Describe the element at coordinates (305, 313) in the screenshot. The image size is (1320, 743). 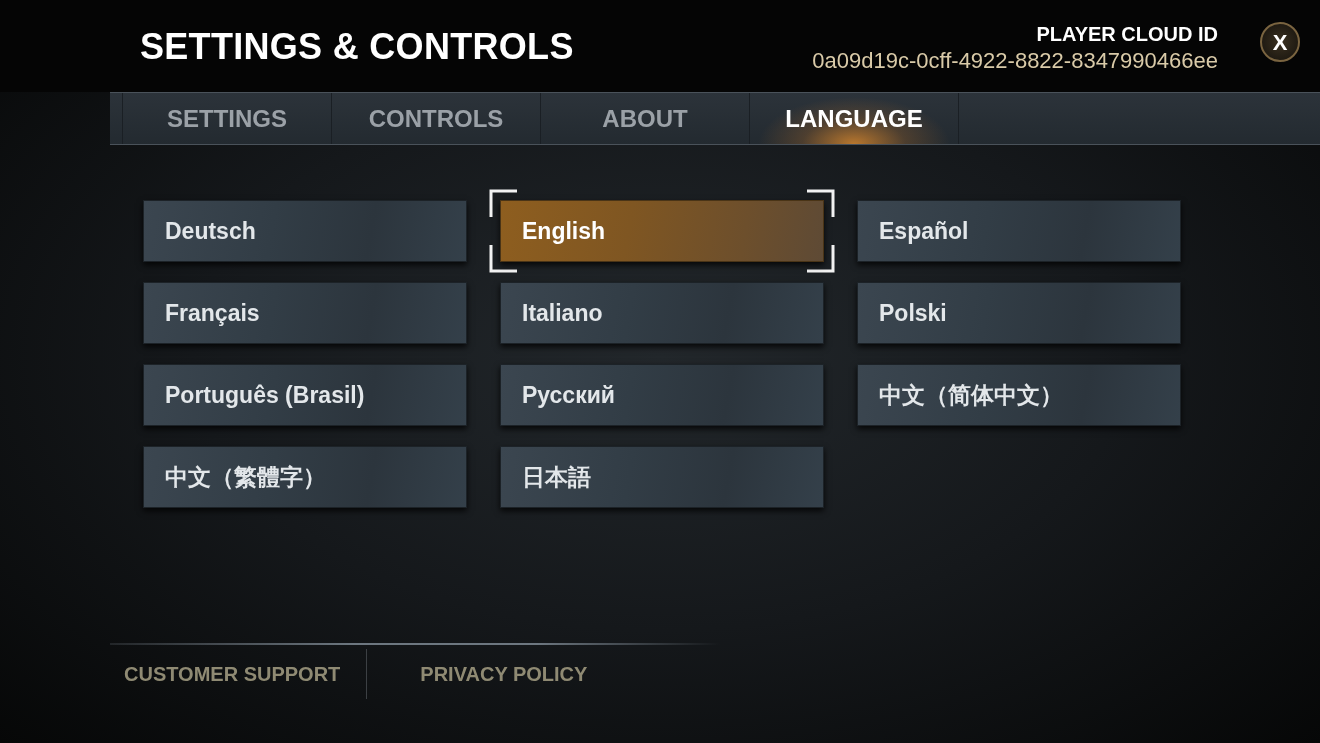
I see `language-option: Français` at that location.